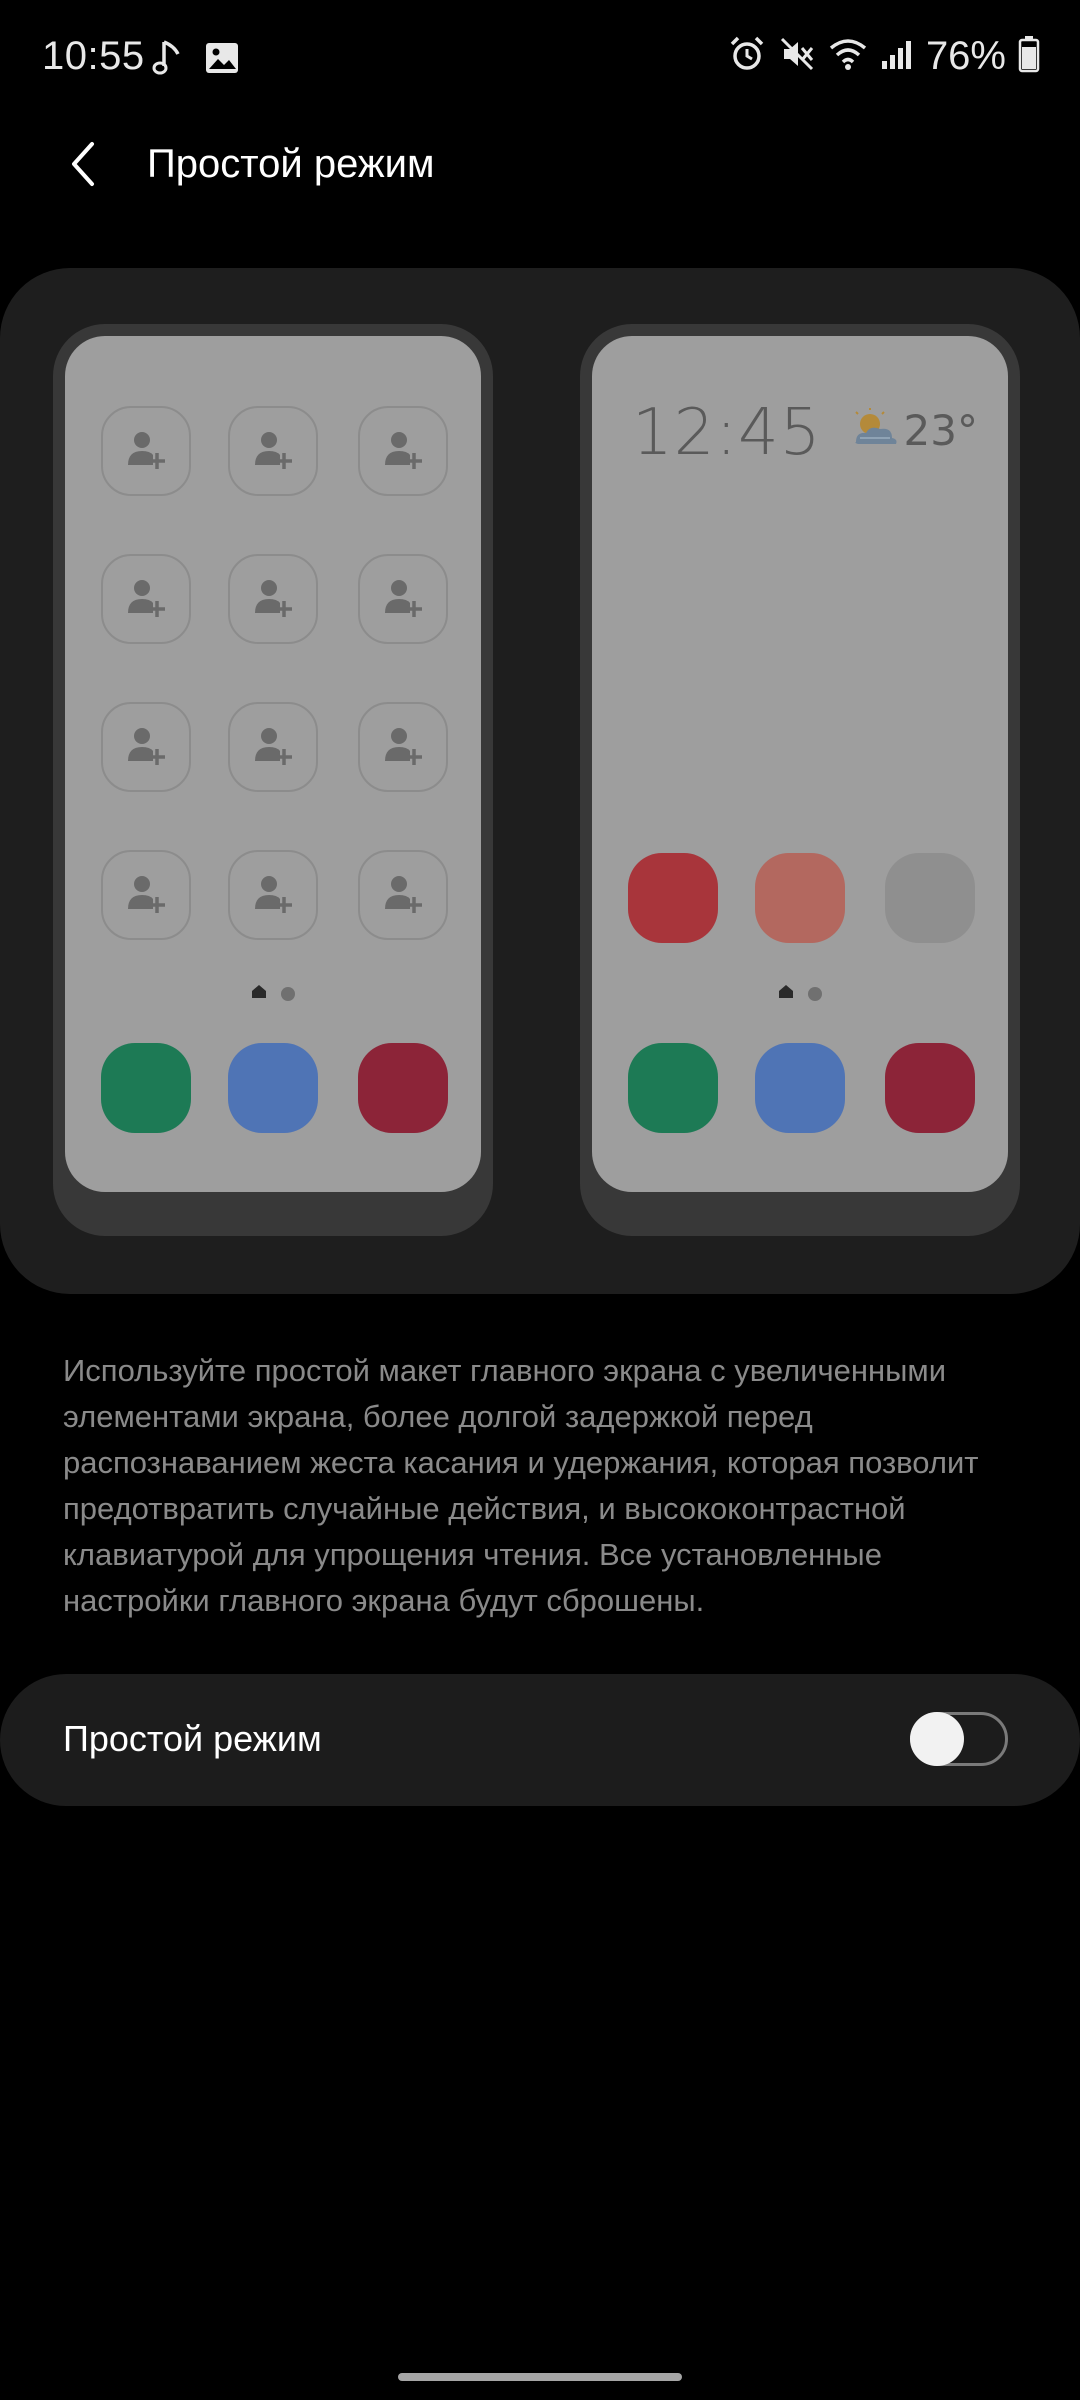 This screenshot has height=2400, width=1080. What do you see at coordinates (1029, 56) in the screenshot?
I see `battery-icon` at bounding box center [1029, 56].